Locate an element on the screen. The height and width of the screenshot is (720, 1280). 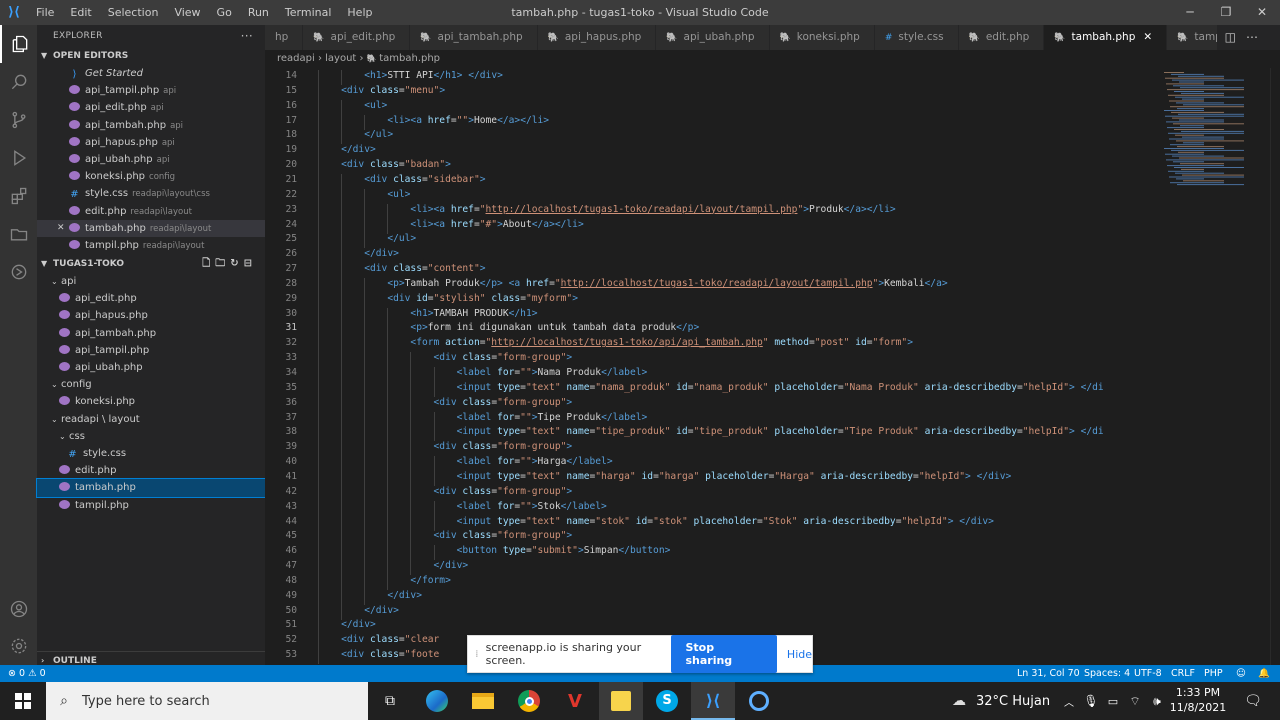
menu-view: View is located at coordinates (187, 12).